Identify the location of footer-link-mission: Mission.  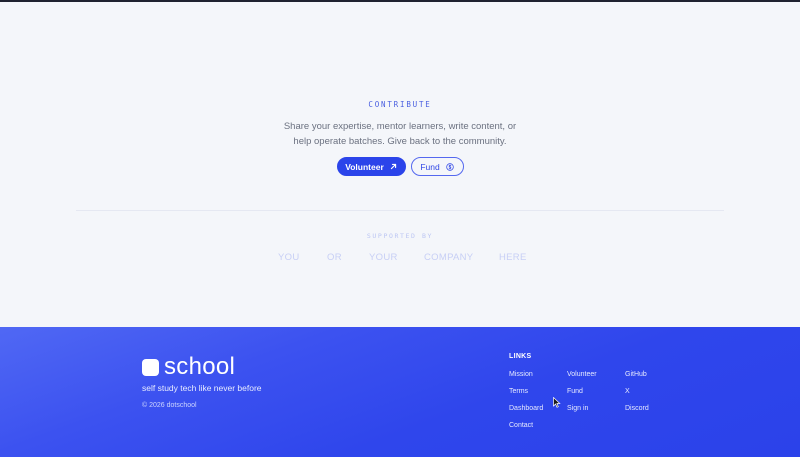
(521, 374).